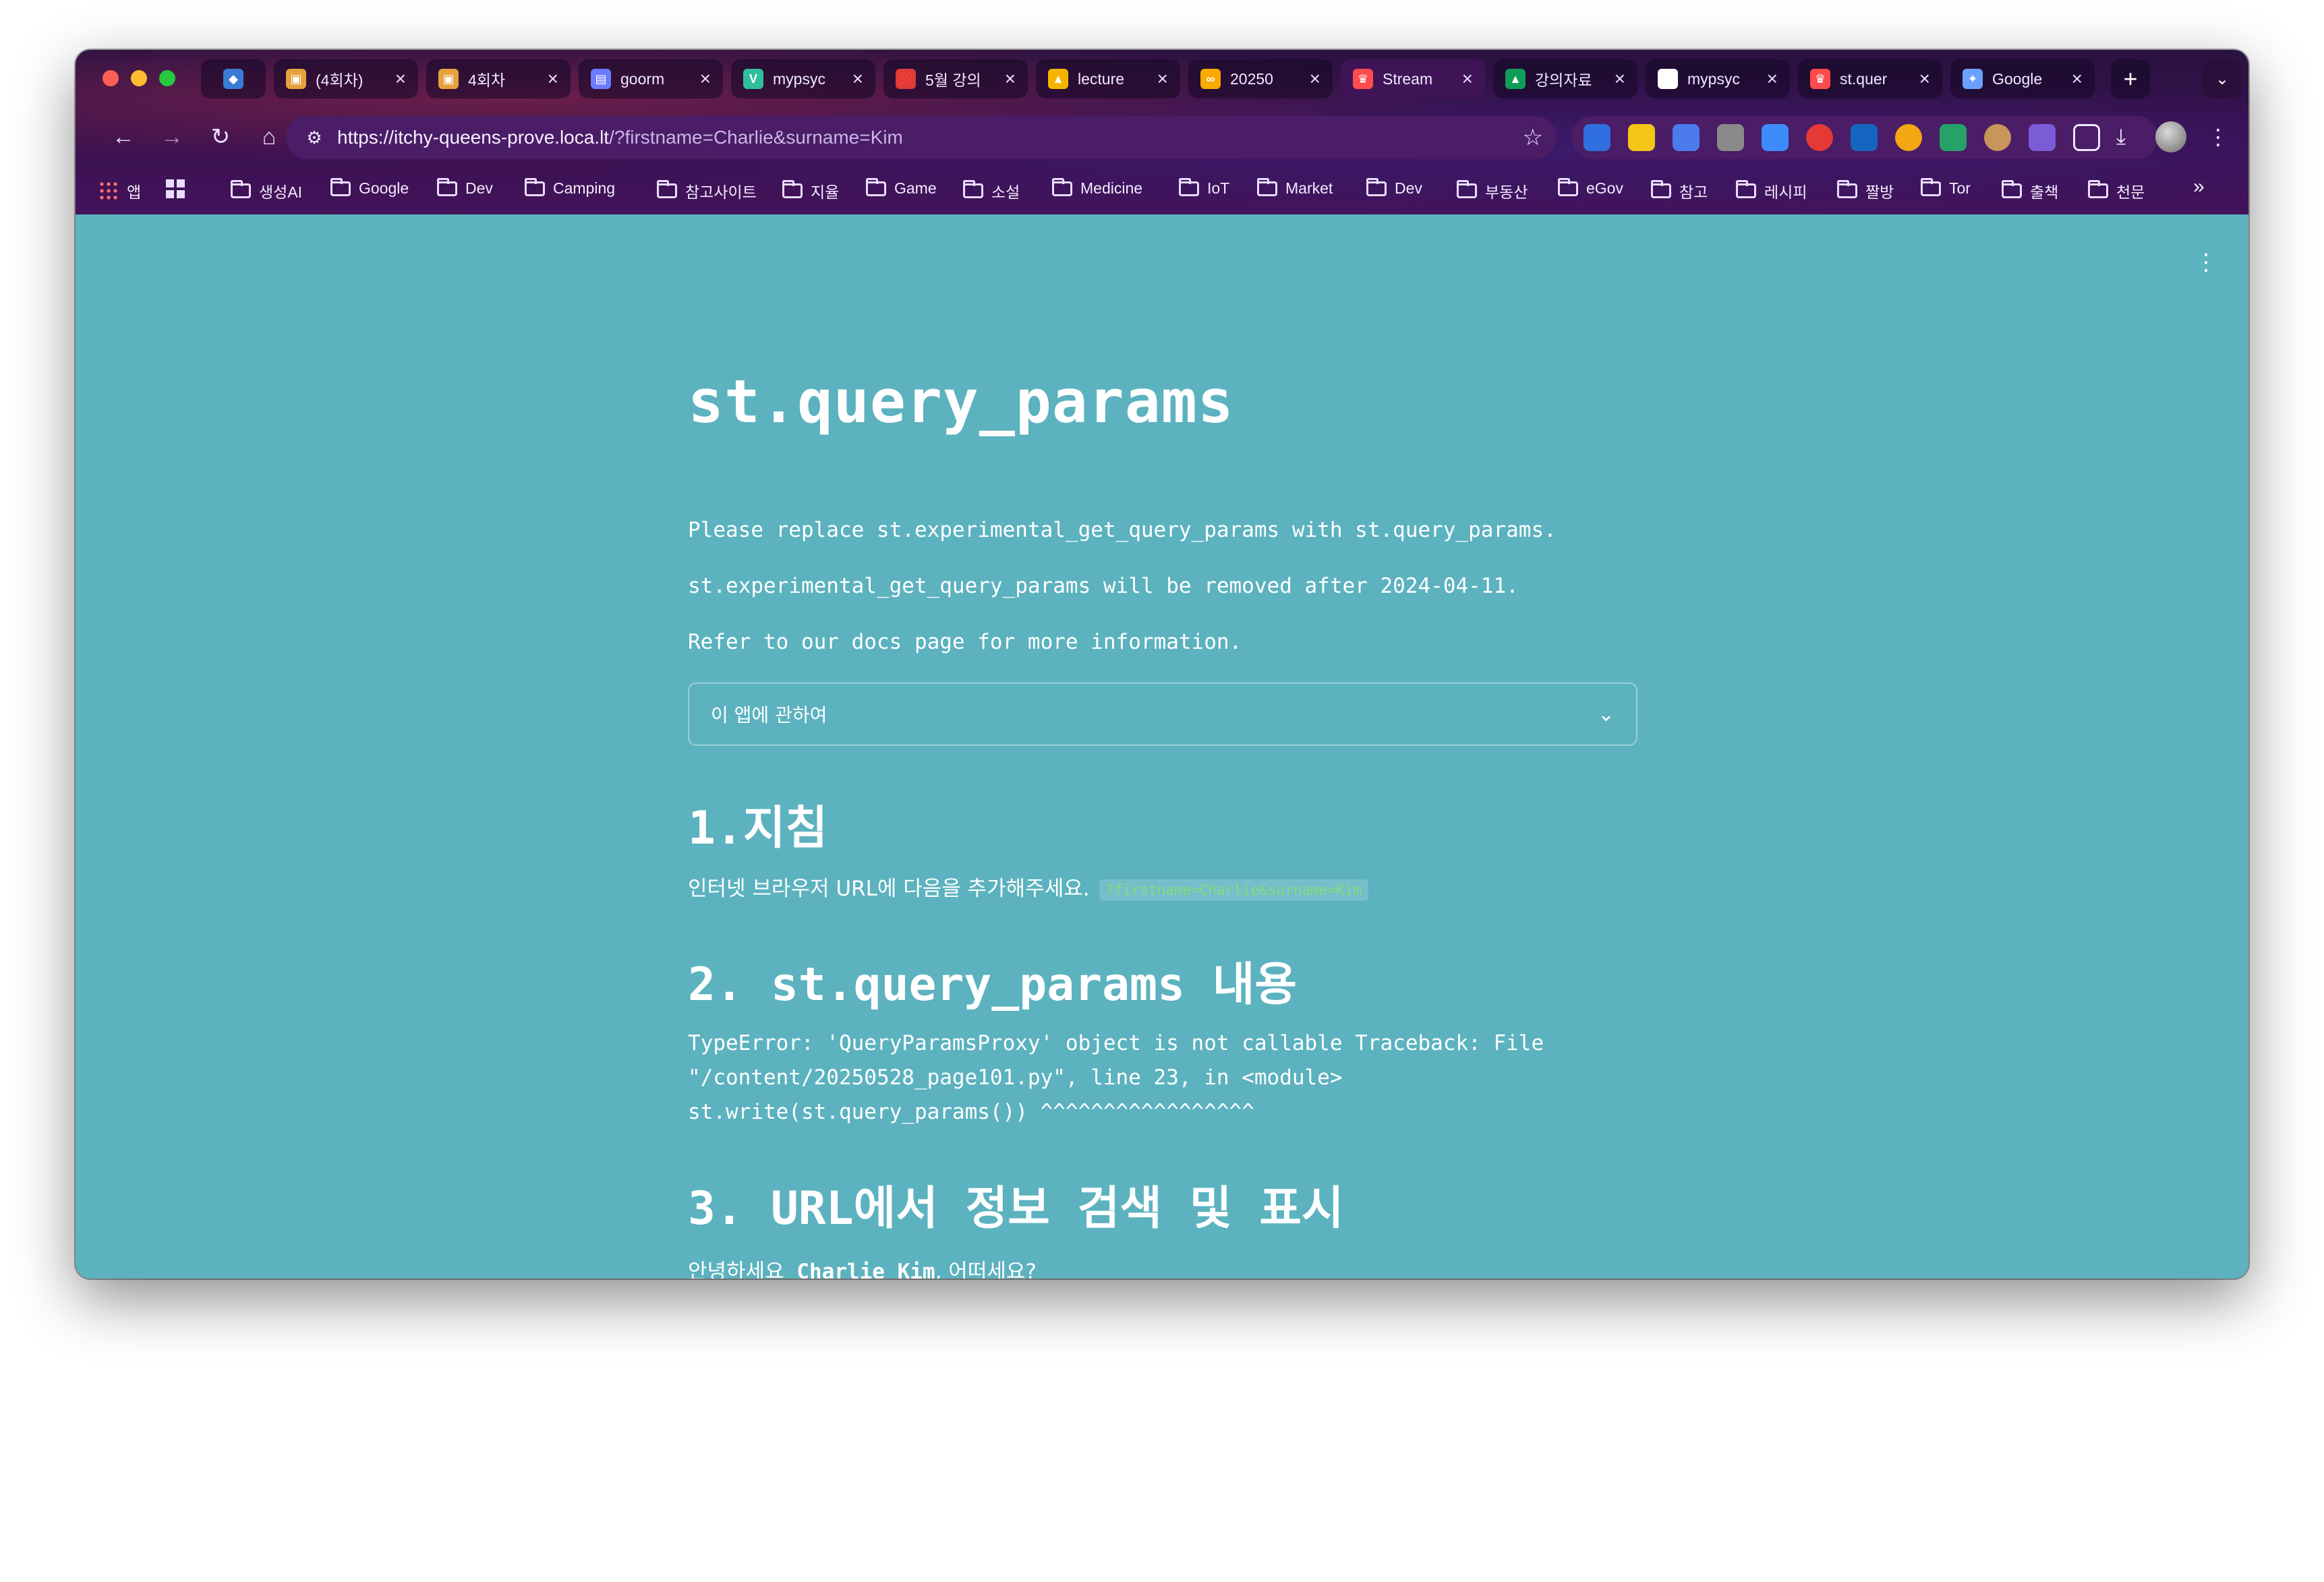 This screenshot has height=1582, width=2324. Describe the element at coordinates (172, 137) in the screenshot. I see `forward-icon: →` at that location.